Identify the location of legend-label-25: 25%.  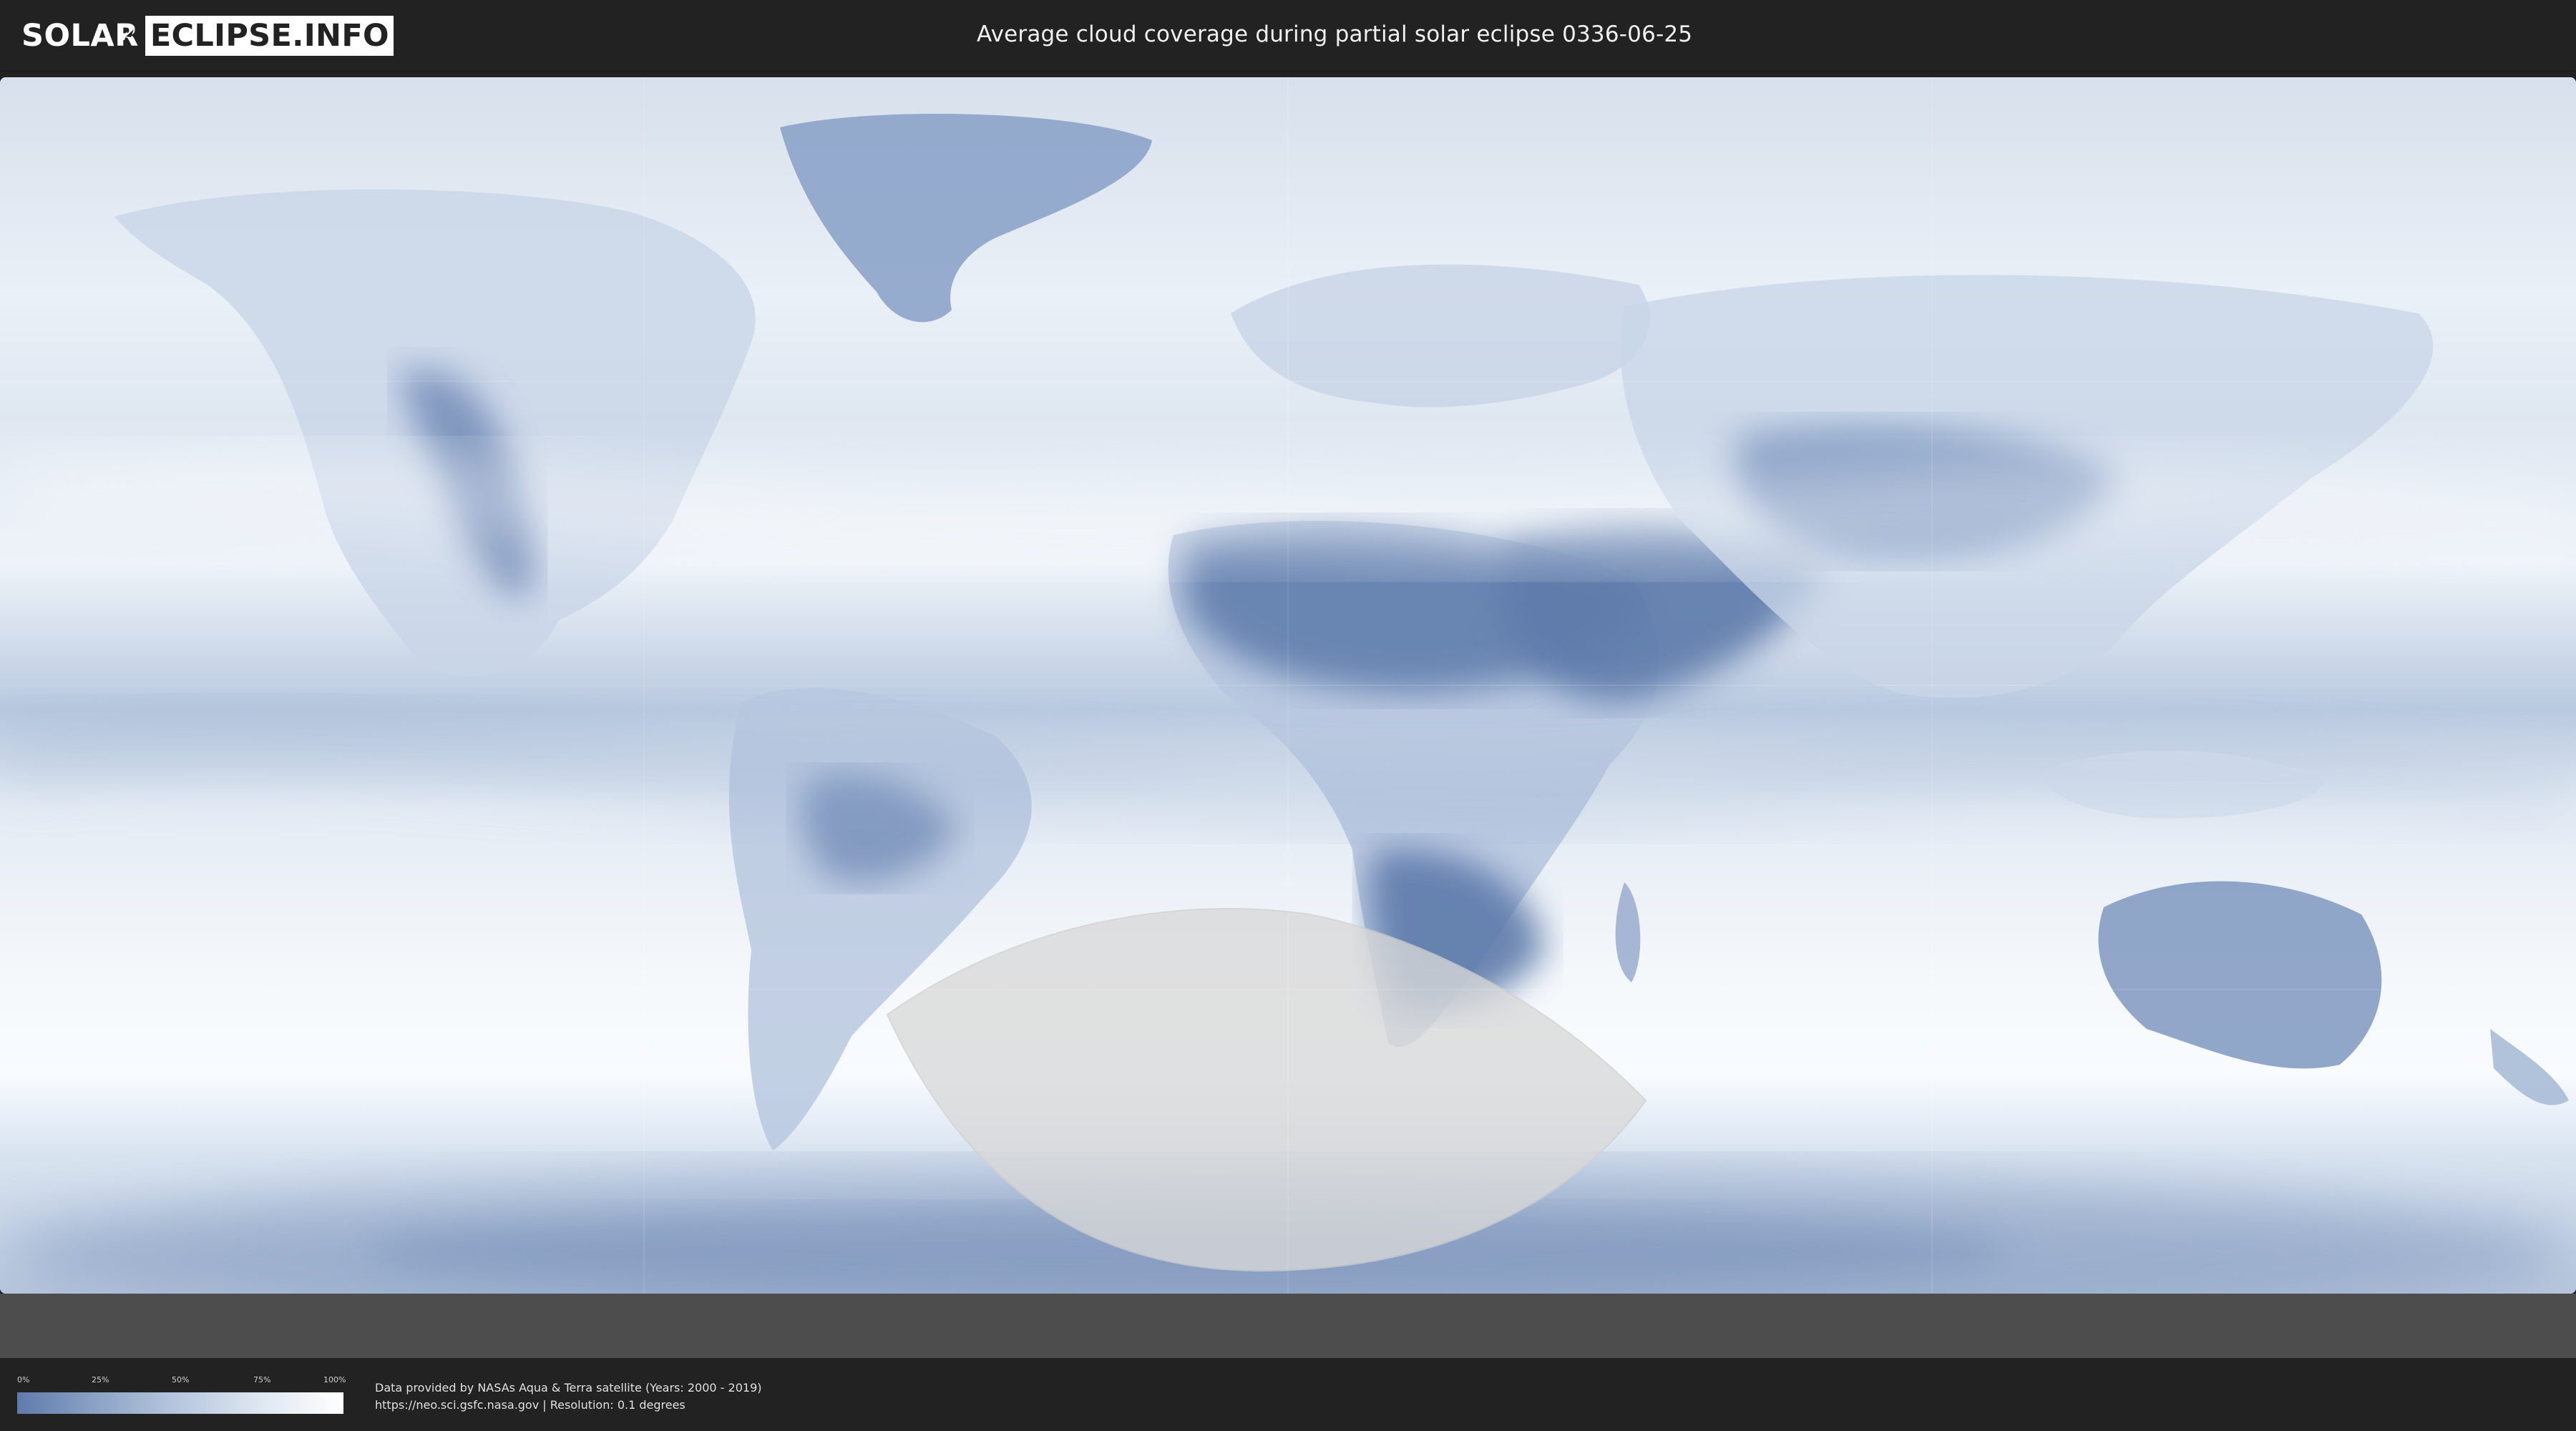
(100, 1379).